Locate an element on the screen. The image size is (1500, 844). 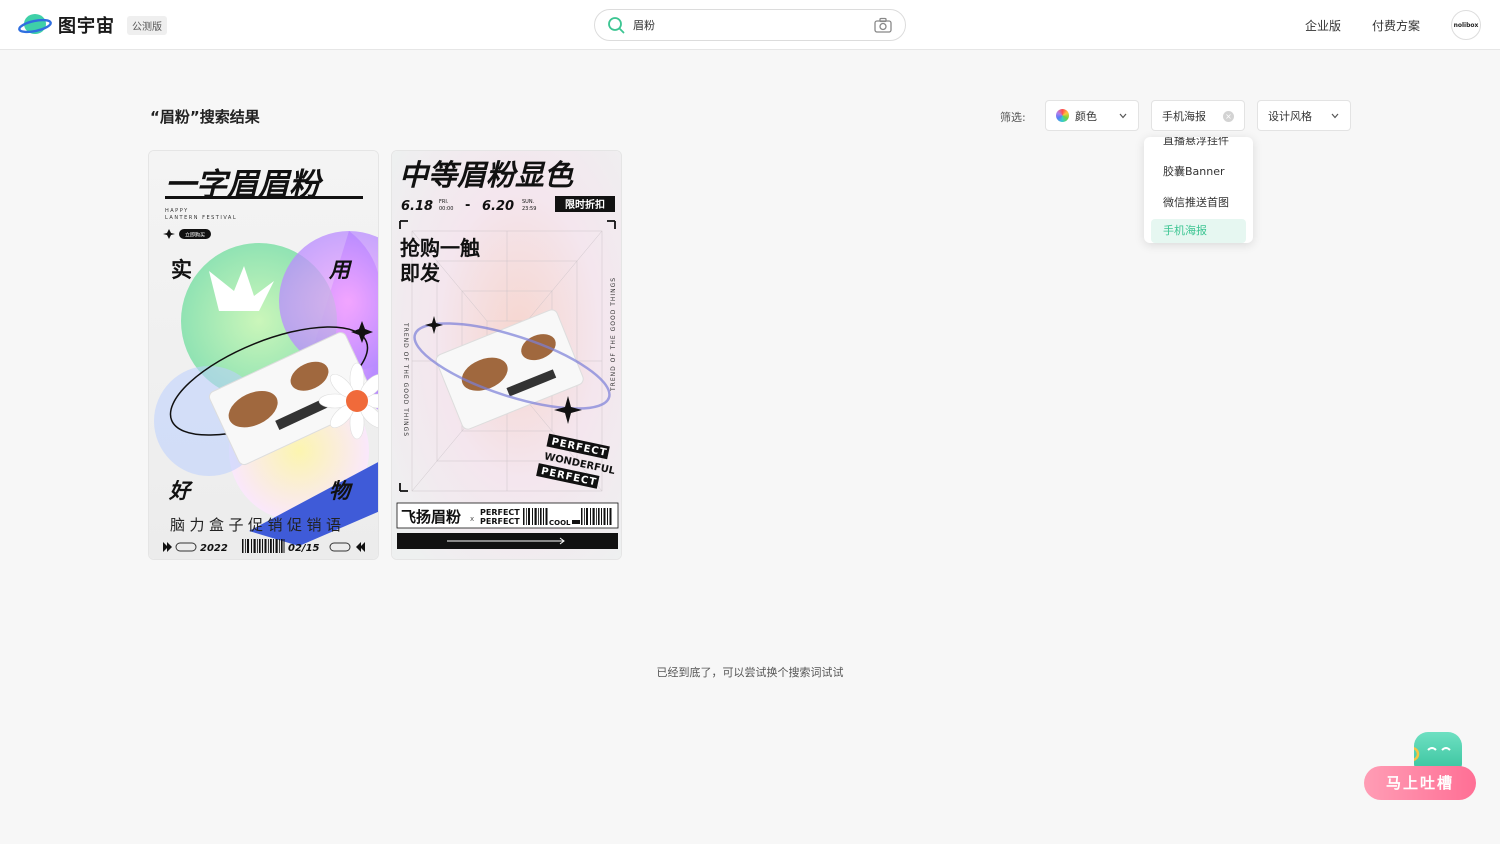
search-icon is located at coordinates (616, 25).